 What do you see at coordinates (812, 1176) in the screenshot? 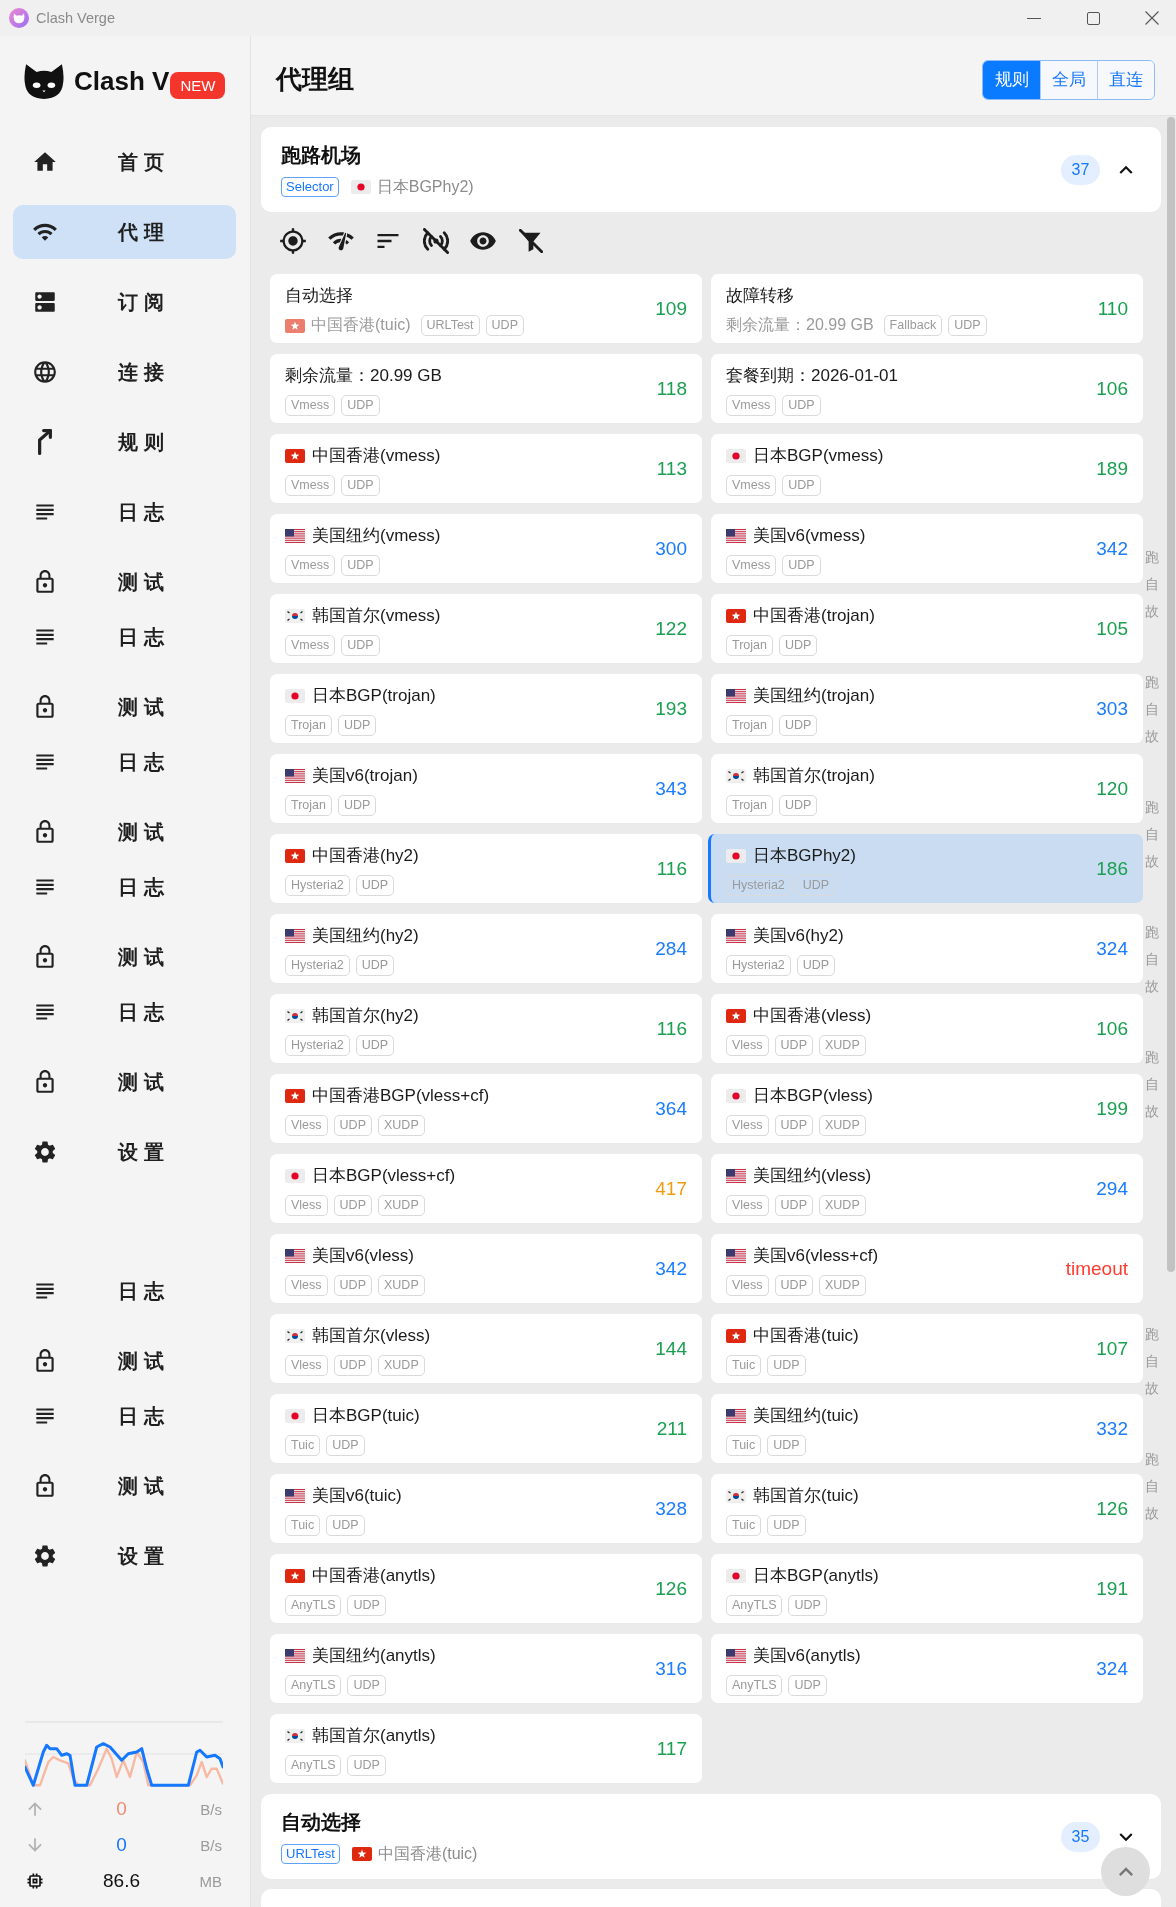
I see `proxy-name: 美国纽约(vless)` at bounding box center [812, 1176].